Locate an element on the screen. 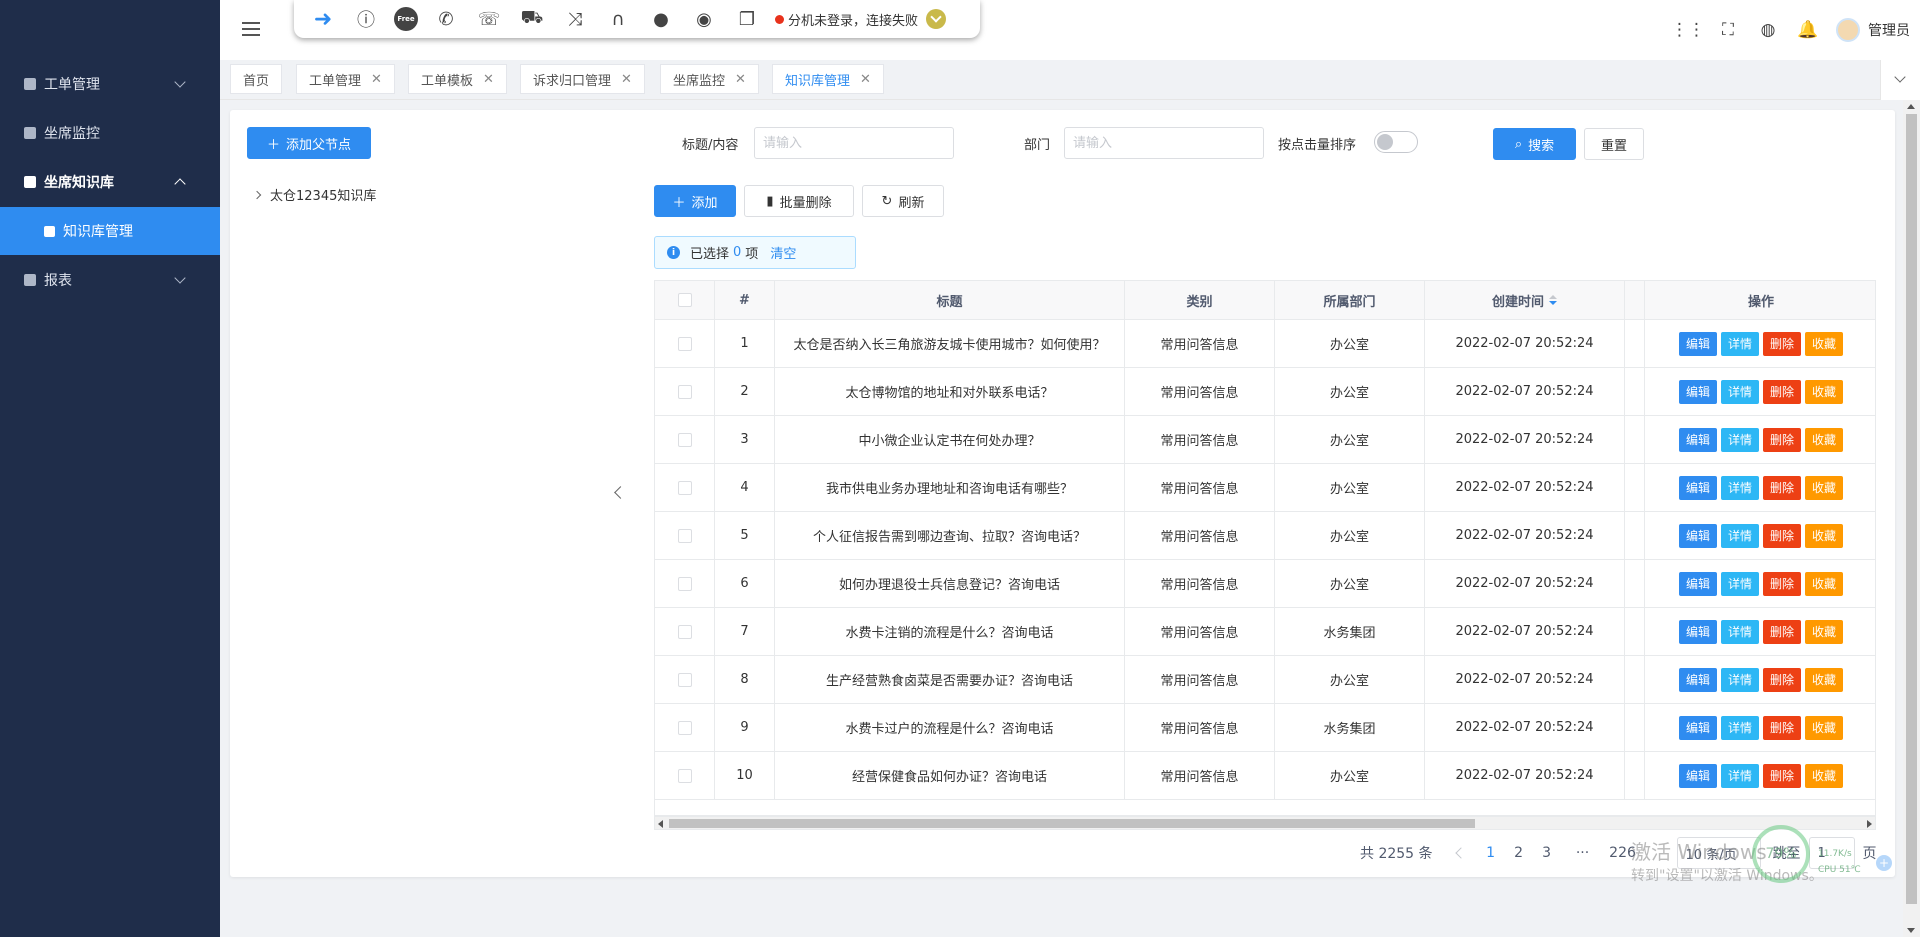 Image resolution: width=1920 pixels, height=937 pixels. title-search-input is located at coordinates (854, 143).